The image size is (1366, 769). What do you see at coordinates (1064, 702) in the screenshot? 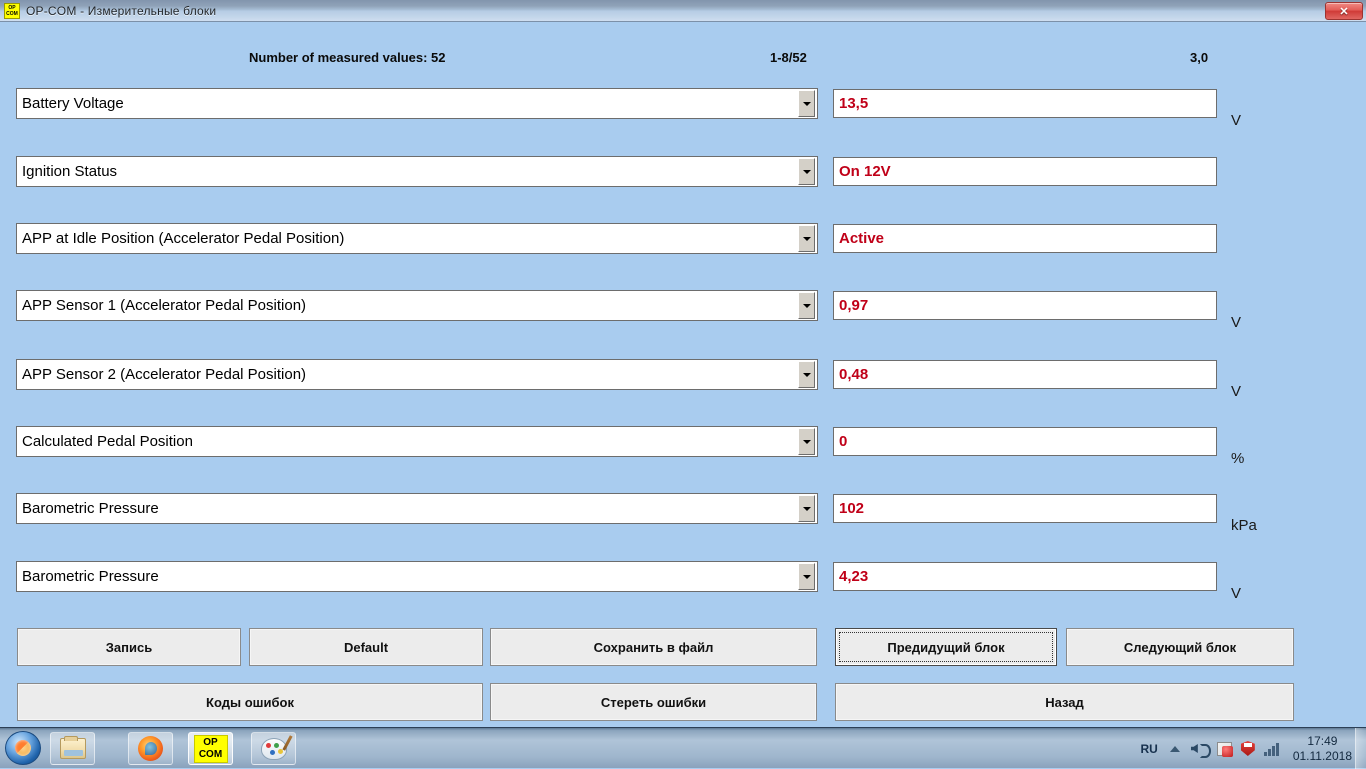
I see `back-button: Назад` at bounding box center [1064, 702].